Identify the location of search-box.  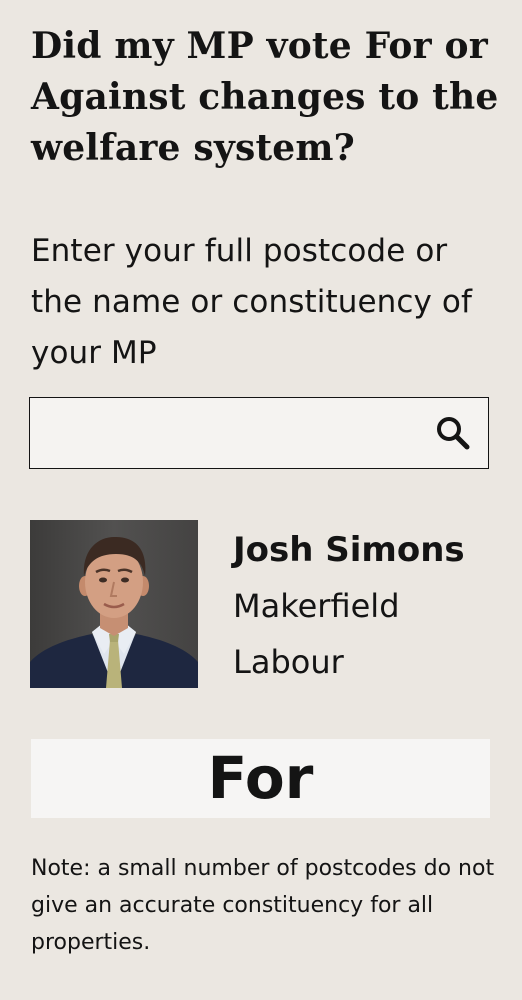
(259, 433).